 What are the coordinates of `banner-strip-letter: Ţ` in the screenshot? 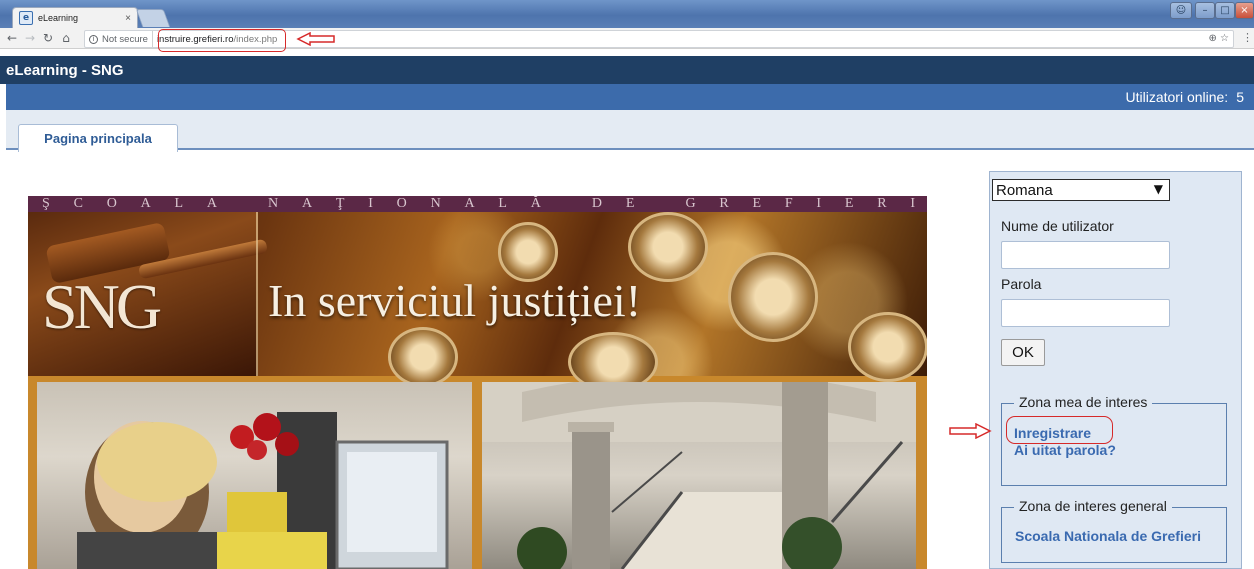 It's located at (340, 203).